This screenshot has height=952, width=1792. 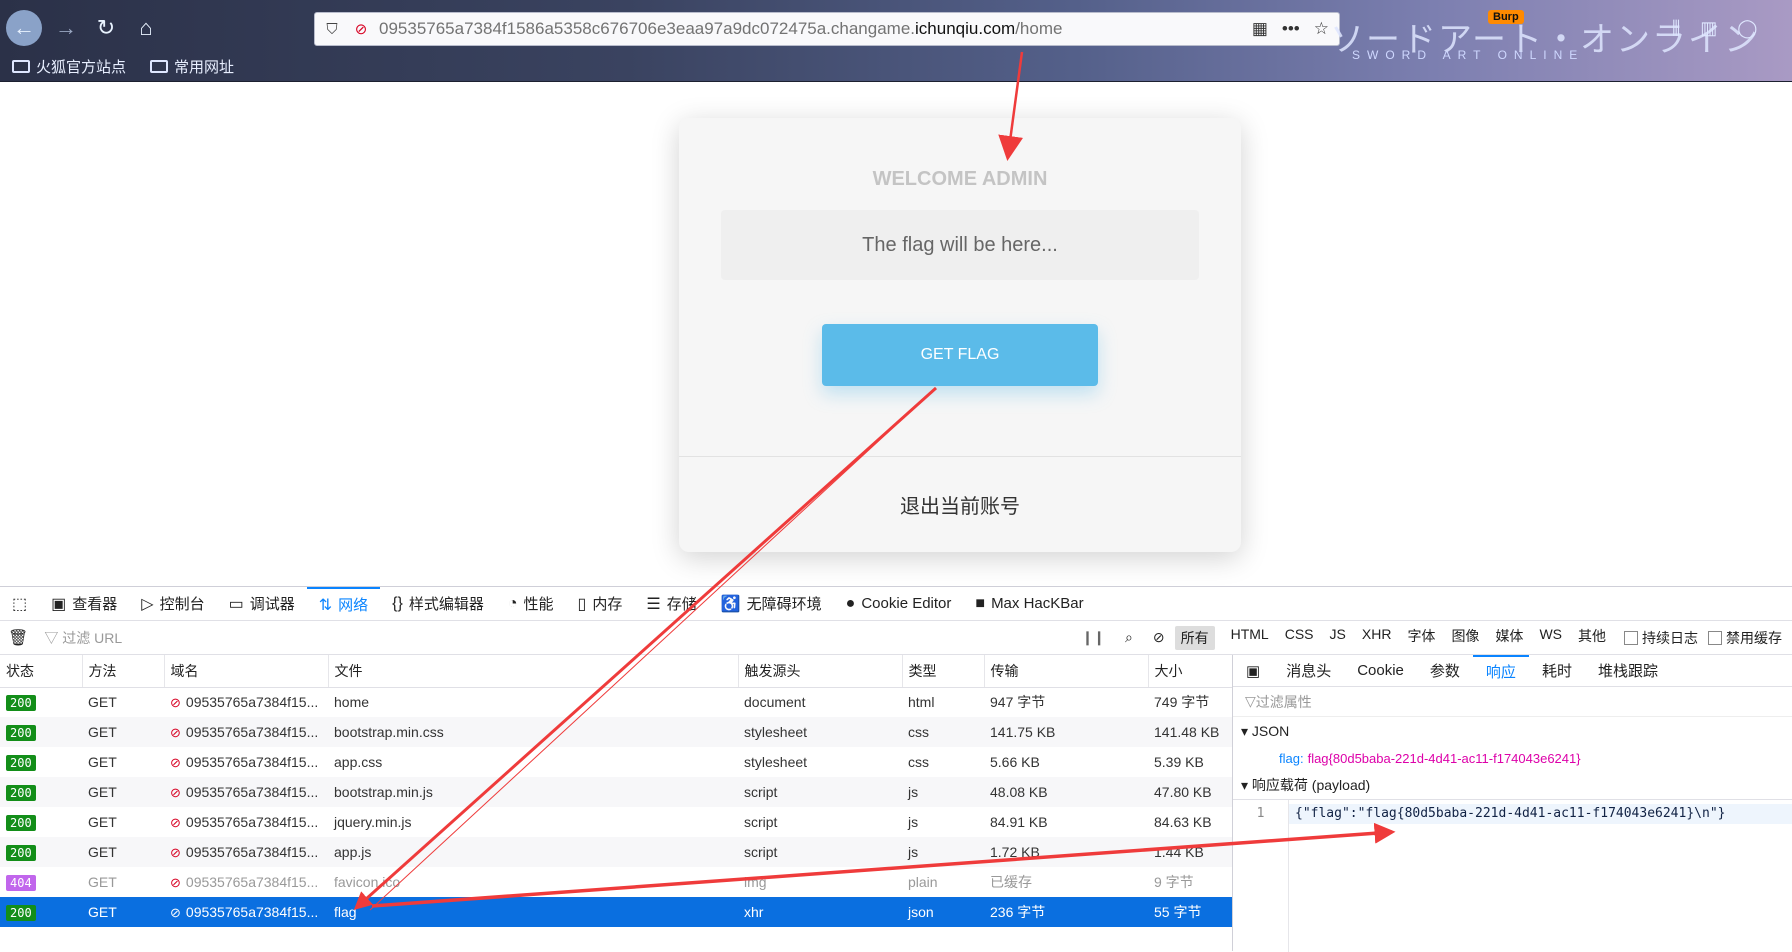 What do you see at coordinates (943, 671) in the screenshot?
I see `col-type: 类型` at bounding box center [943, 671].